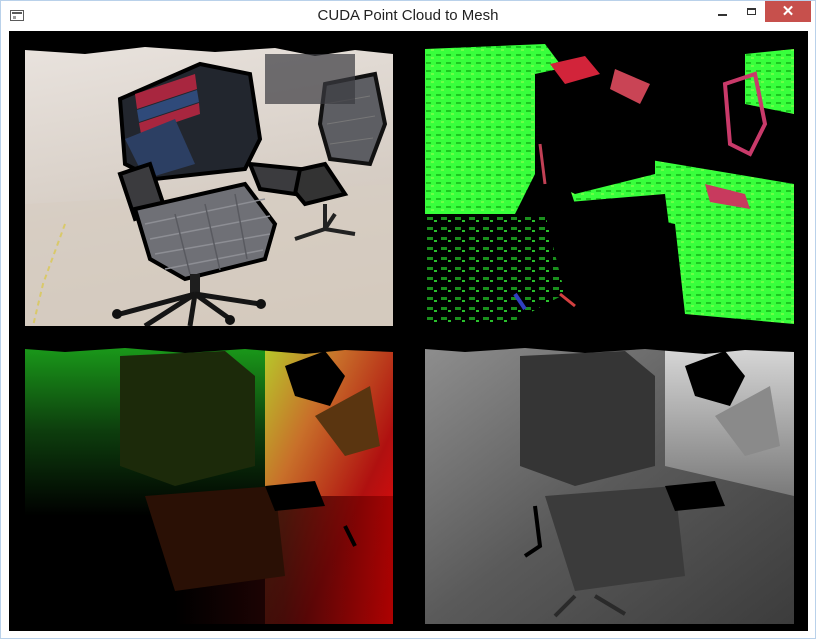 This screenshot has width=816, height=639. I want to click on maximize-button, so click(751, 11).